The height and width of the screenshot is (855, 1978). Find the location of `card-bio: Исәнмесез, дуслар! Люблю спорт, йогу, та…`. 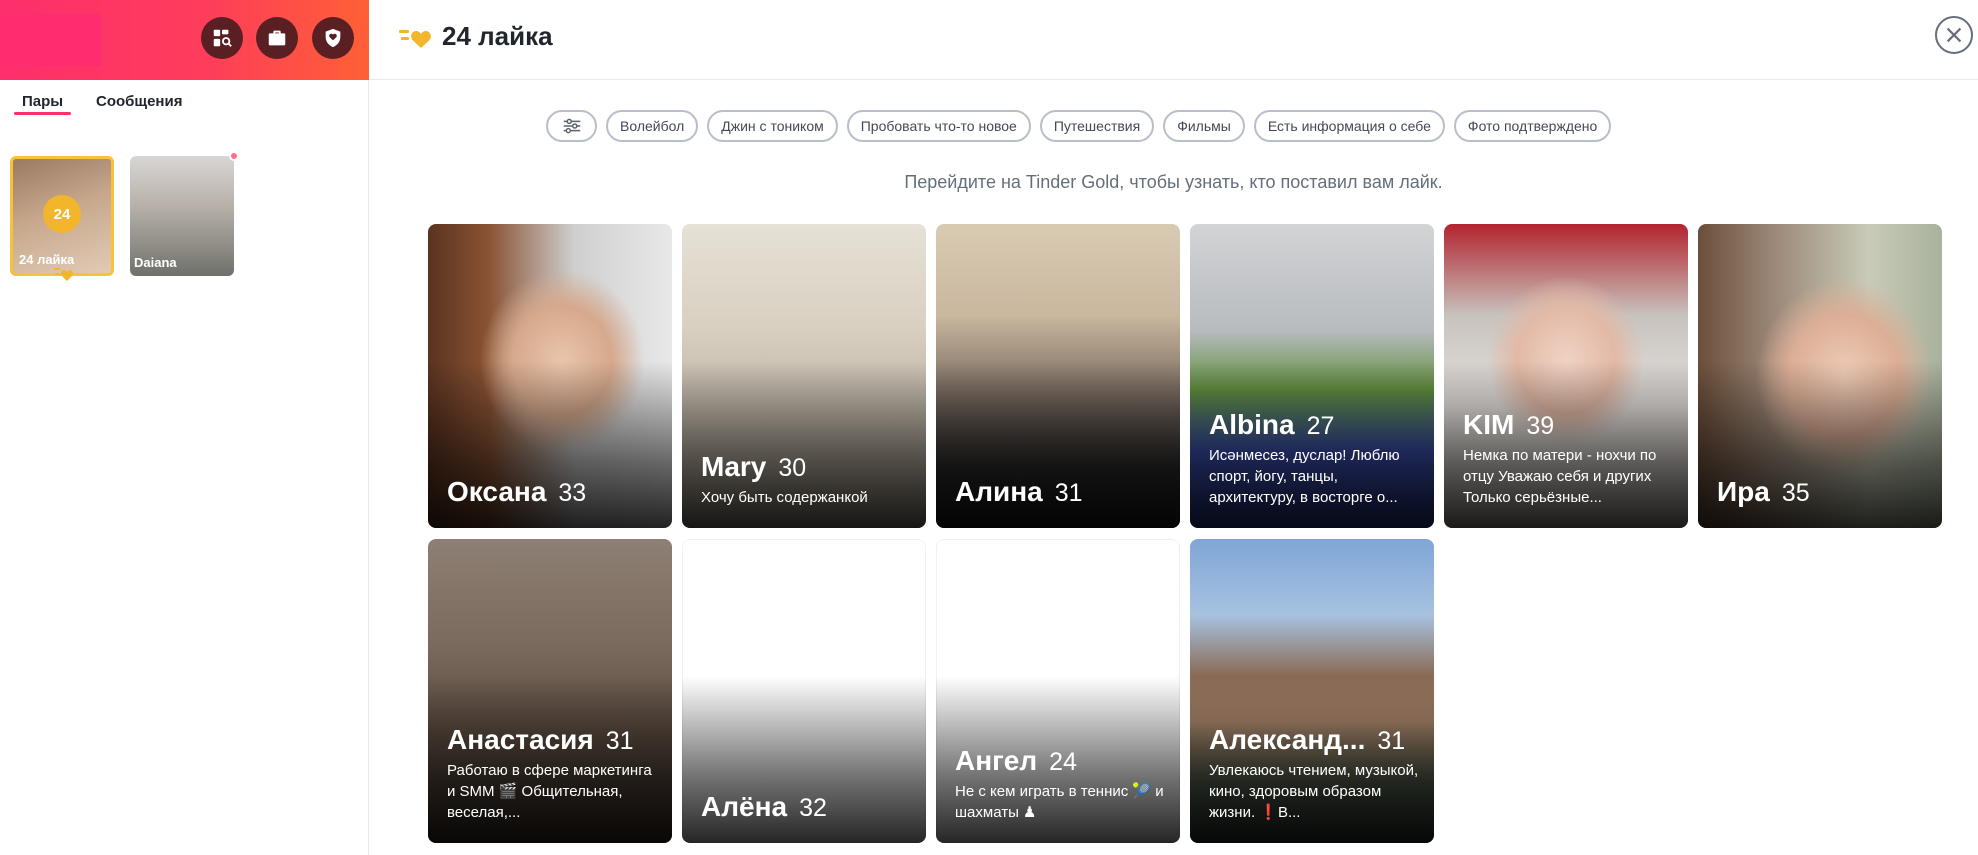

card-bio: Исәнмесез, дуслар! Люблю спорт, йогу, та… is located at coordinates (1304, 476).